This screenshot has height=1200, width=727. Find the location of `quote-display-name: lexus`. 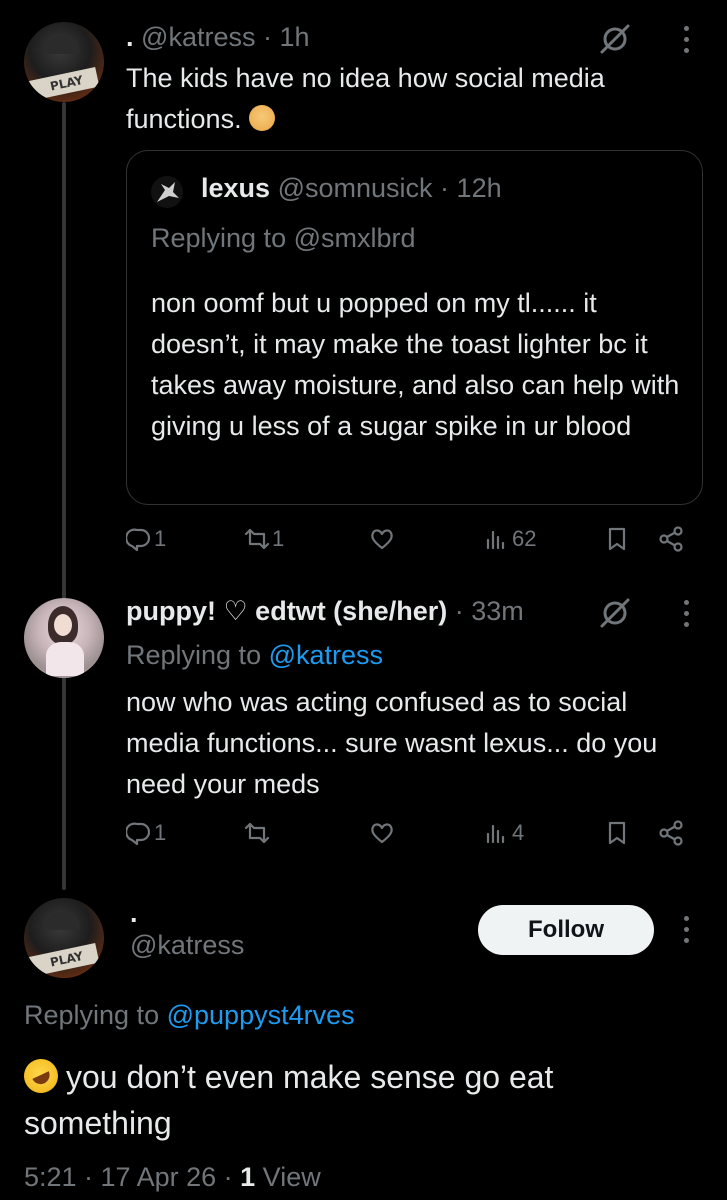

quote-display-name: lexus is located at coordinates (236, 188).